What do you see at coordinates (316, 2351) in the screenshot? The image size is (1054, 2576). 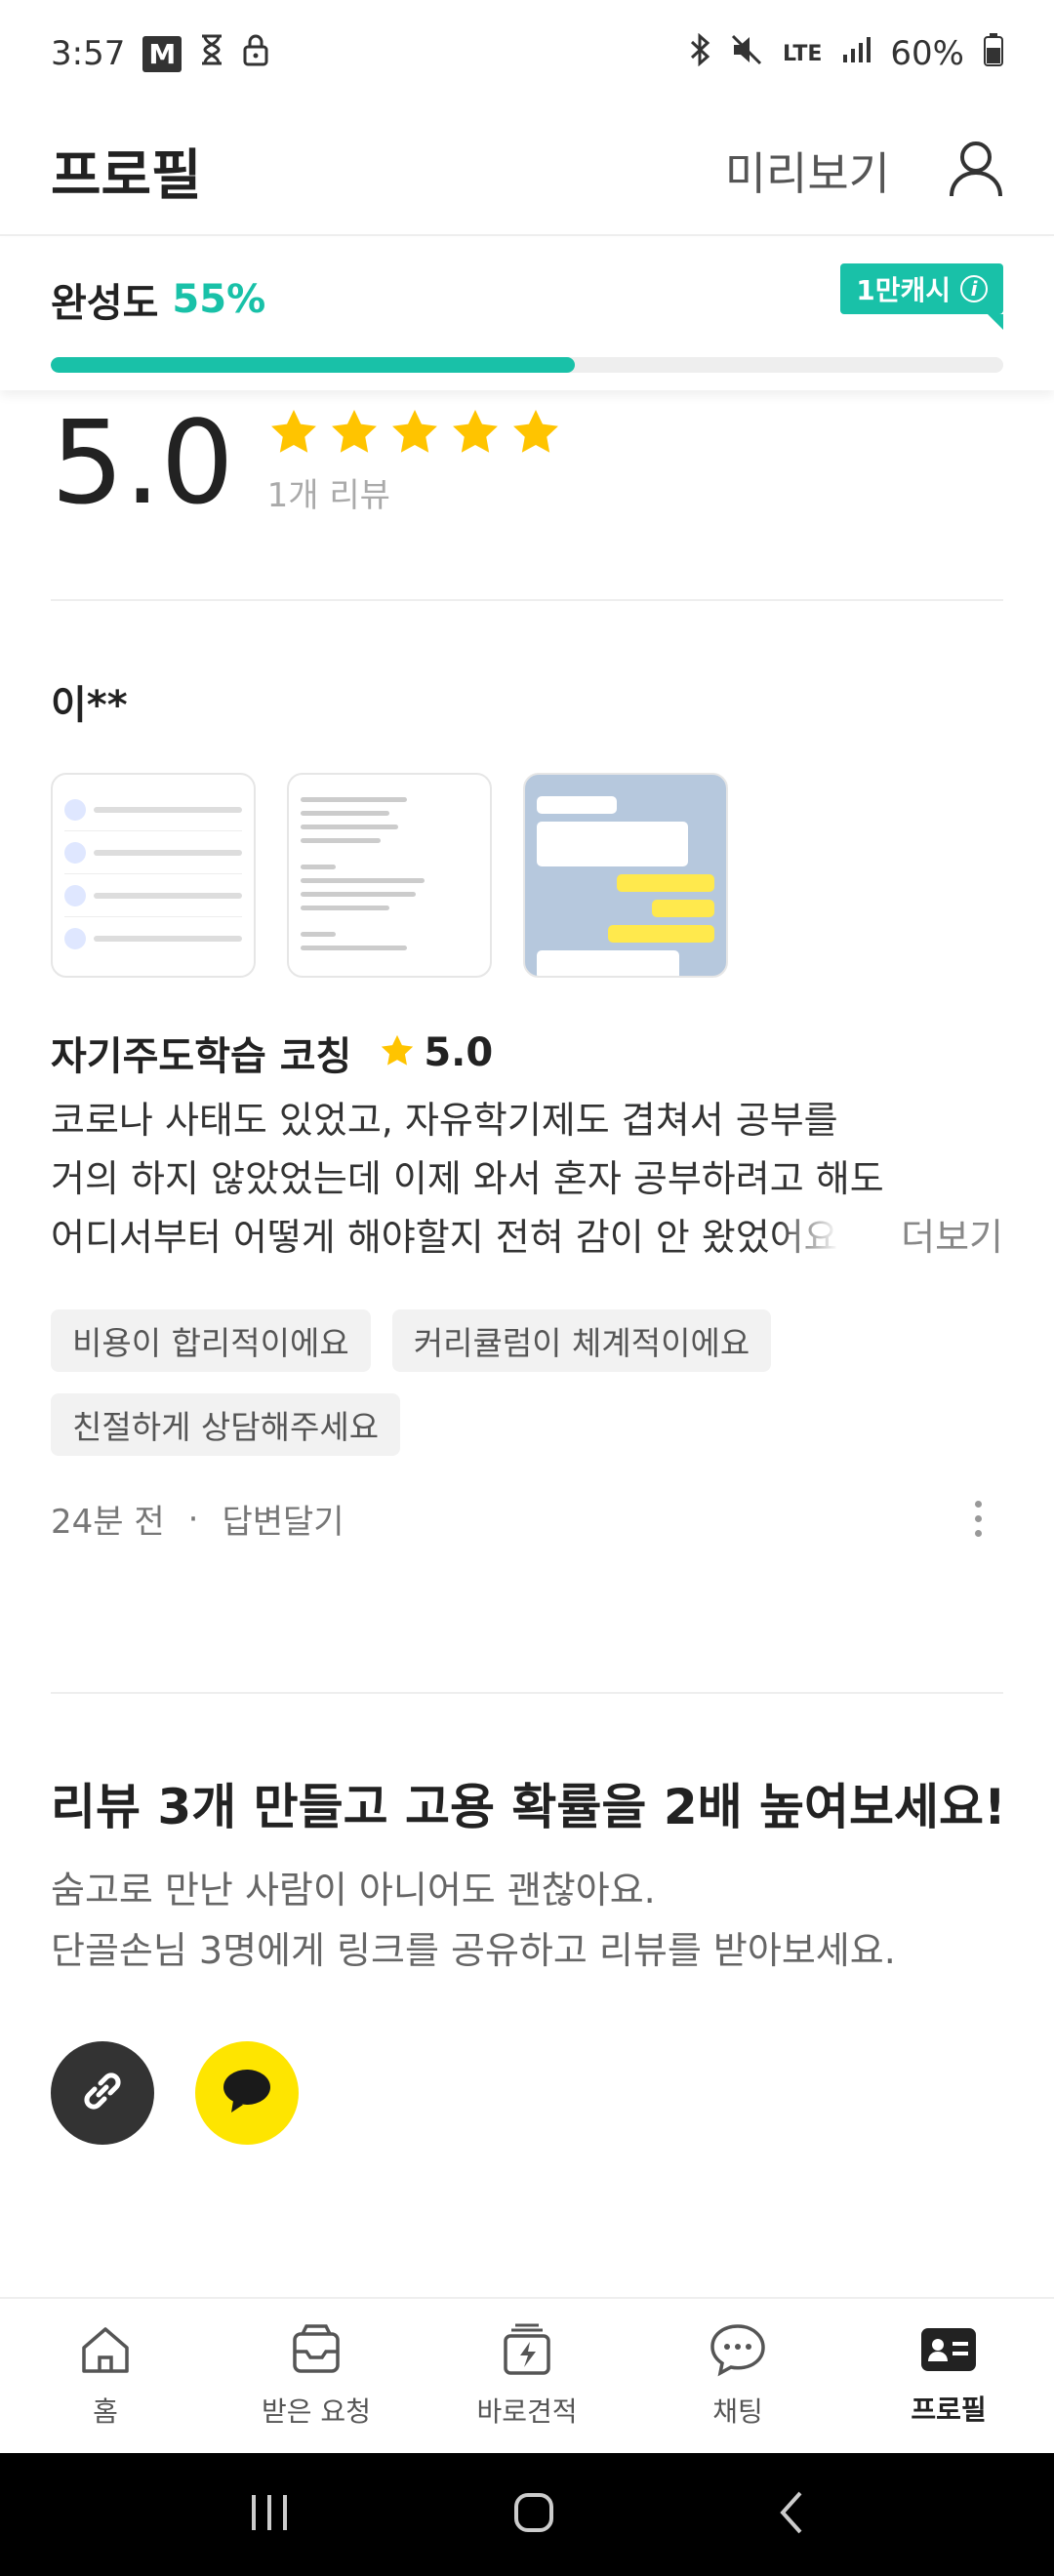 I see `inbox-icon` at bounding box center [316, 2351].